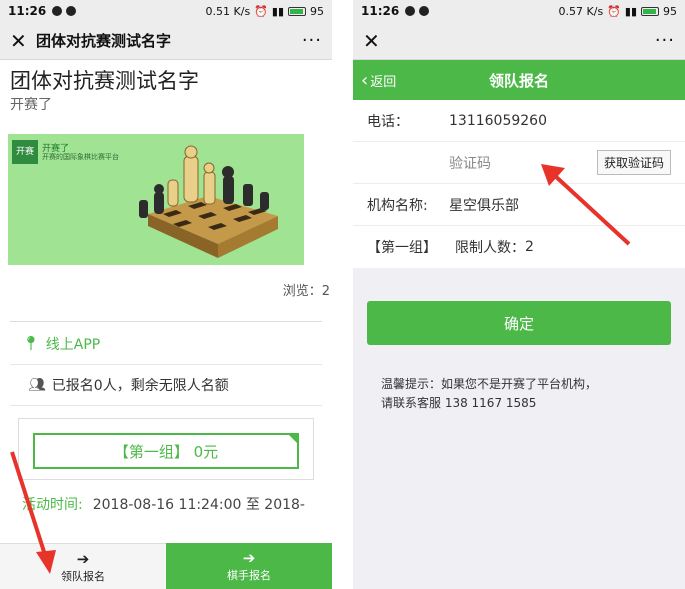 This screenshot has height=589, width=685. I want to click on tip-text: 温馨提示：如果您不是开赛了平台机构， 请联系客服 138 1167 1585, so click(519, 379).